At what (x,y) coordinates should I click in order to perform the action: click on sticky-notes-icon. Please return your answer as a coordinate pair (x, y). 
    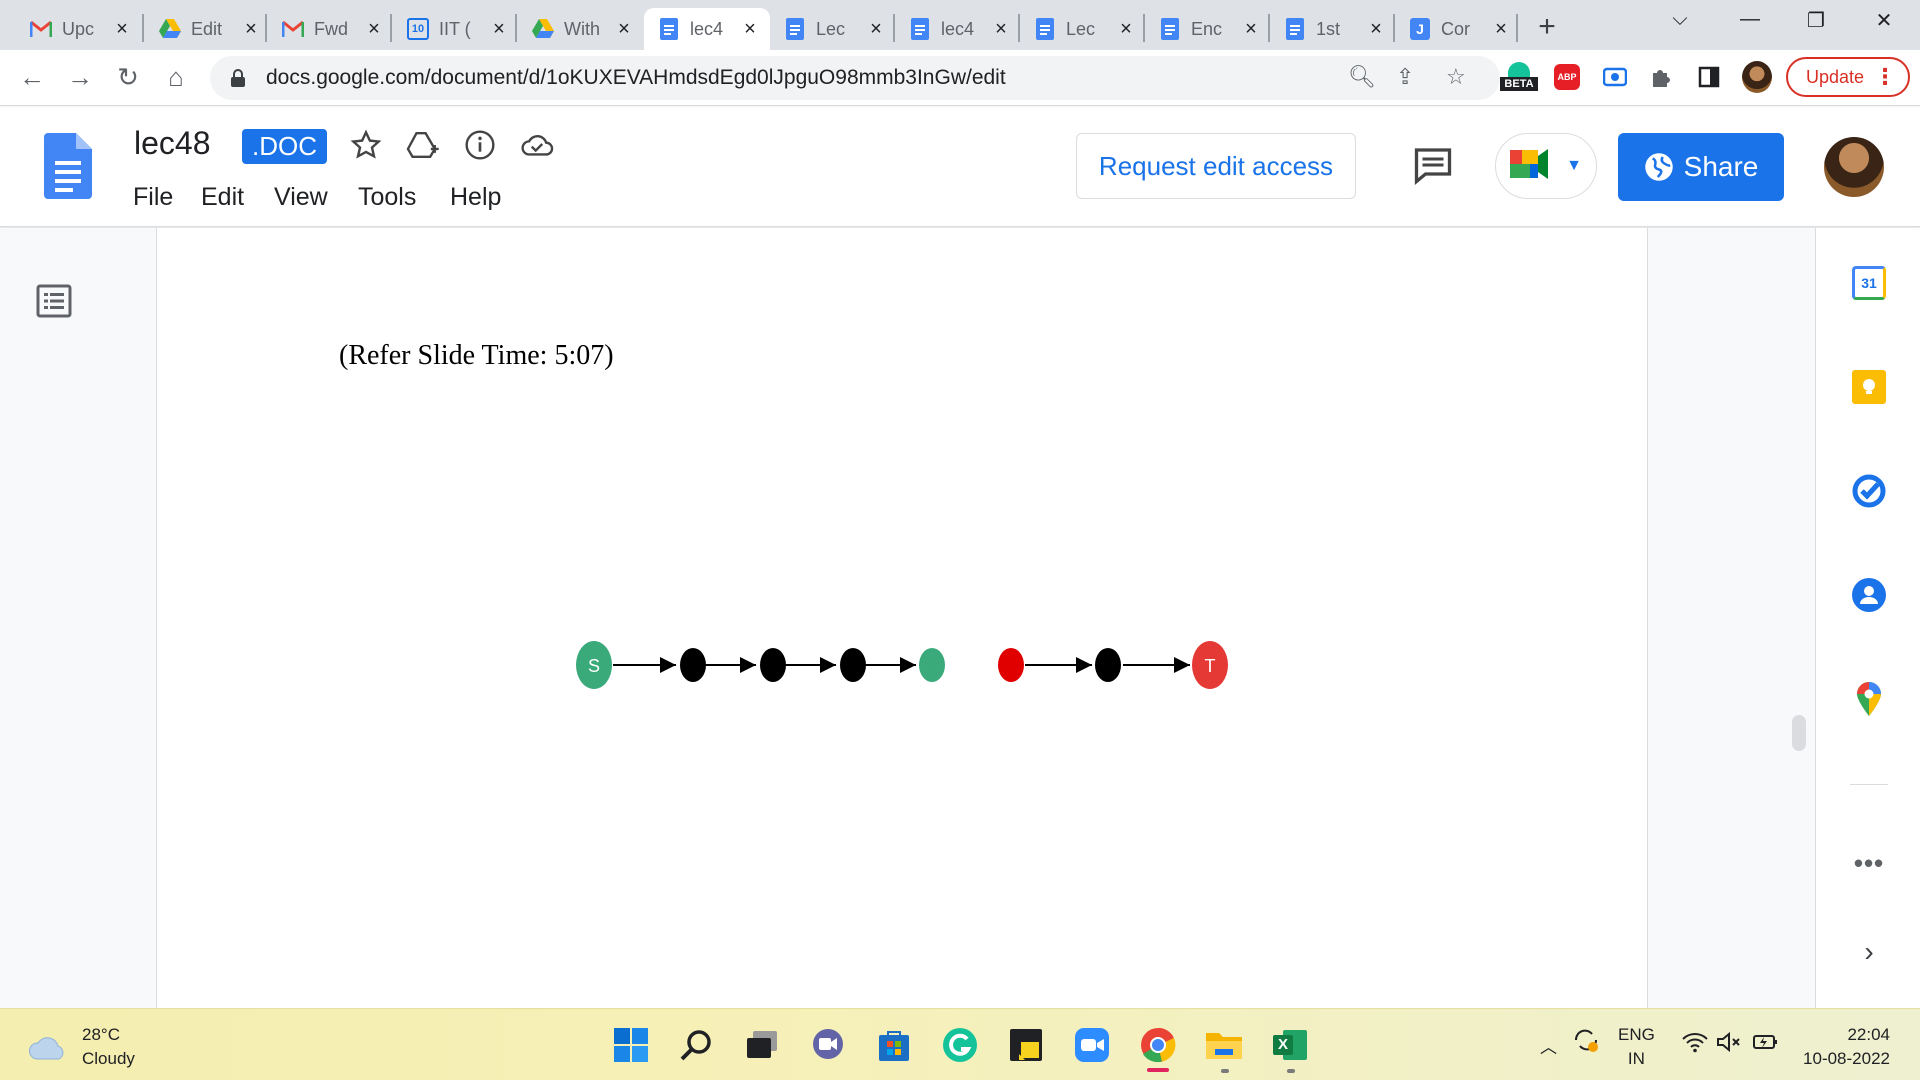
    Looking at the image, I should click on (1026, 1045).